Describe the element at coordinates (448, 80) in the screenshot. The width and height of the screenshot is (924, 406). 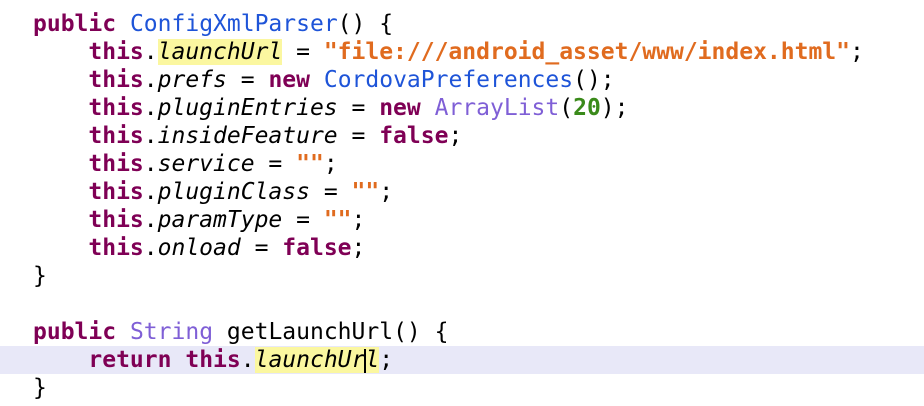
I see `type-cordovapreferences: CordovaPreferences` at that location.